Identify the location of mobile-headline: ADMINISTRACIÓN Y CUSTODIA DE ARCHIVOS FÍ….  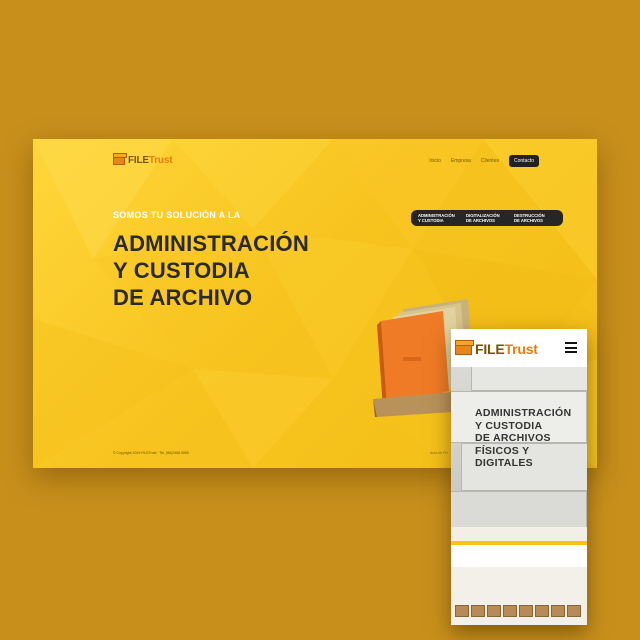
(523, 438).